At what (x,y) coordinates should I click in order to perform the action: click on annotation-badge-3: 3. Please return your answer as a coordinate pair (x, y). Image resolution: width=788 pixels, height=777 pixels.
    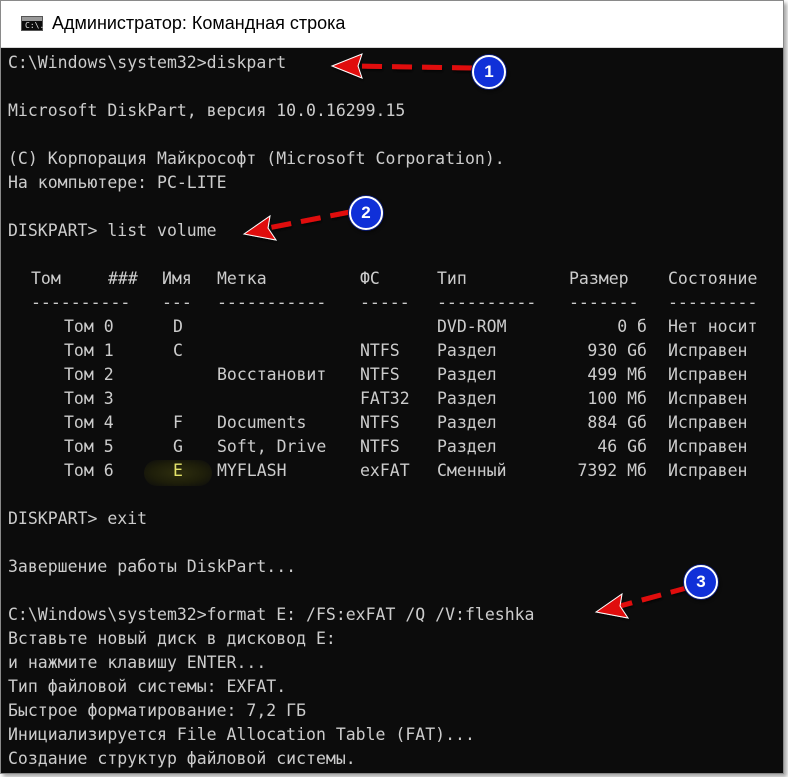
    Looking at the image, I should click on (701, 582).